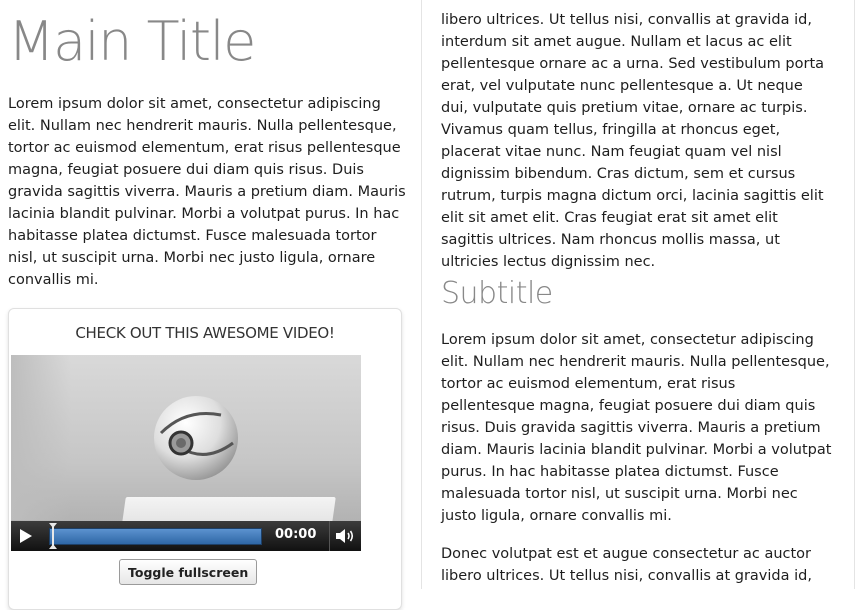 Image resolution: width=864 pixels, height=610 pixels. Describe the element at coordinates (205, 333) in the screenshot. I see `video-heading: CHECK OUT THIS AWESOME VIDEO!` at that location.